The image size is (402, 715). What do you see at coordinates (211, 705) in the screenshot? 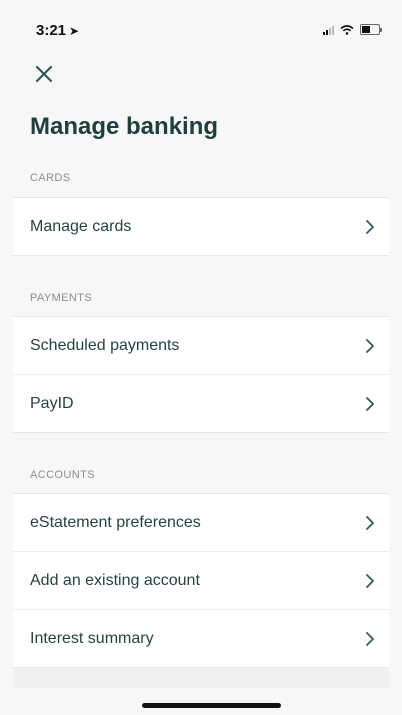
I see `home-indicator` at bounding box center [211, 705].